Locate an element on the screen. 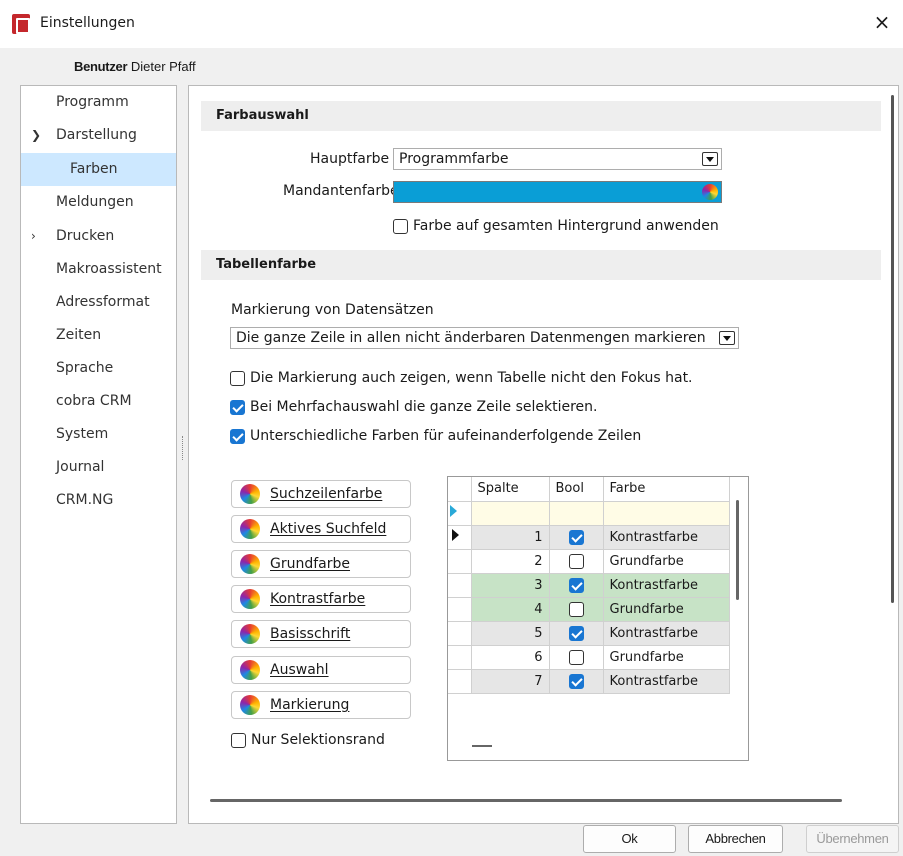  grid-vertical-scrollbar is located at coordinates (737, 550).